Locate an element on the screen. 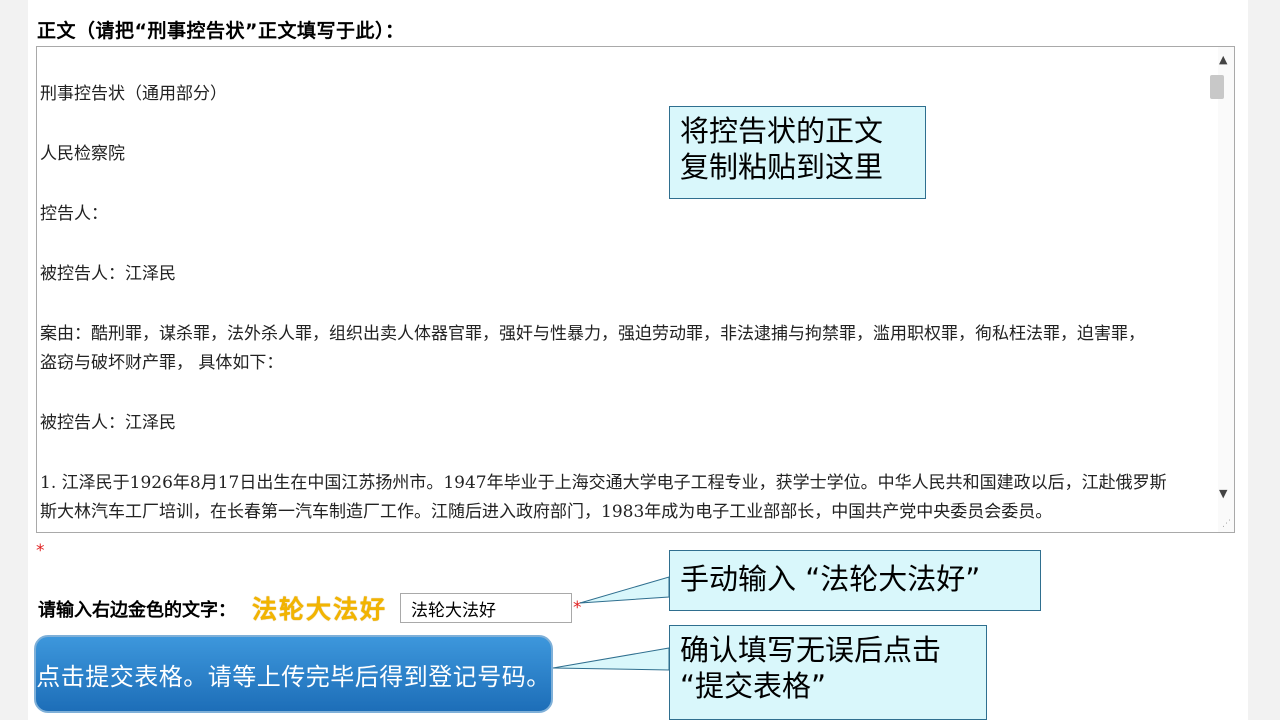 The image size is (1280, 720). captcha-input is located at coordinates (486, 608).